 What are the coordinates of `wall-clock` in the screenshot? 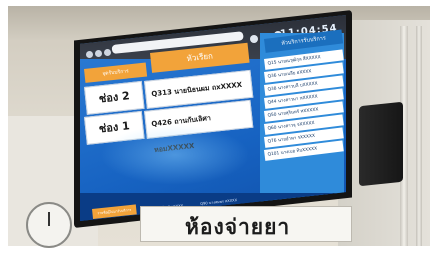 It's located at (49, 225).